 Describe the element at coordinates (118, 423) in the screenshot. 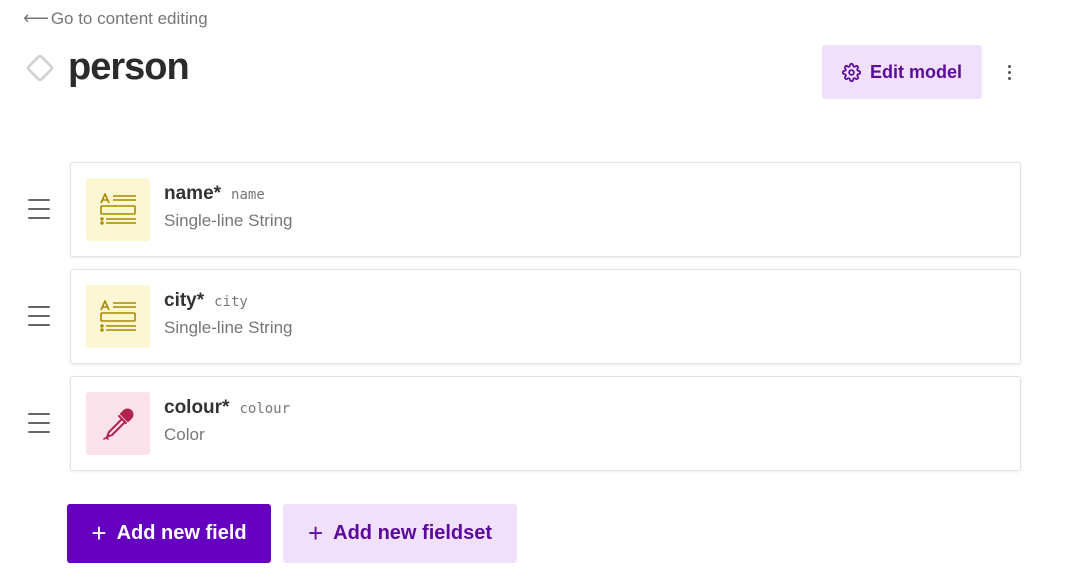

I see `color-dropper-icon` at that location.